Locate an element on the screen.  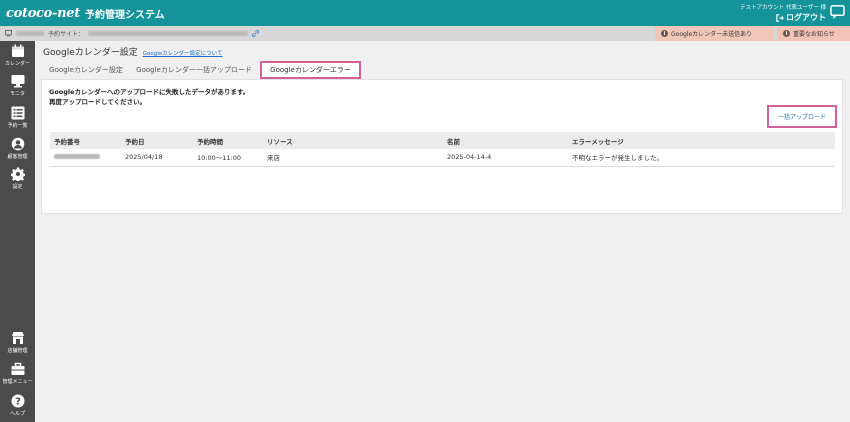
tab-calendar-settings: Googleカレンダー設定 is located at coordinates (86, 70).